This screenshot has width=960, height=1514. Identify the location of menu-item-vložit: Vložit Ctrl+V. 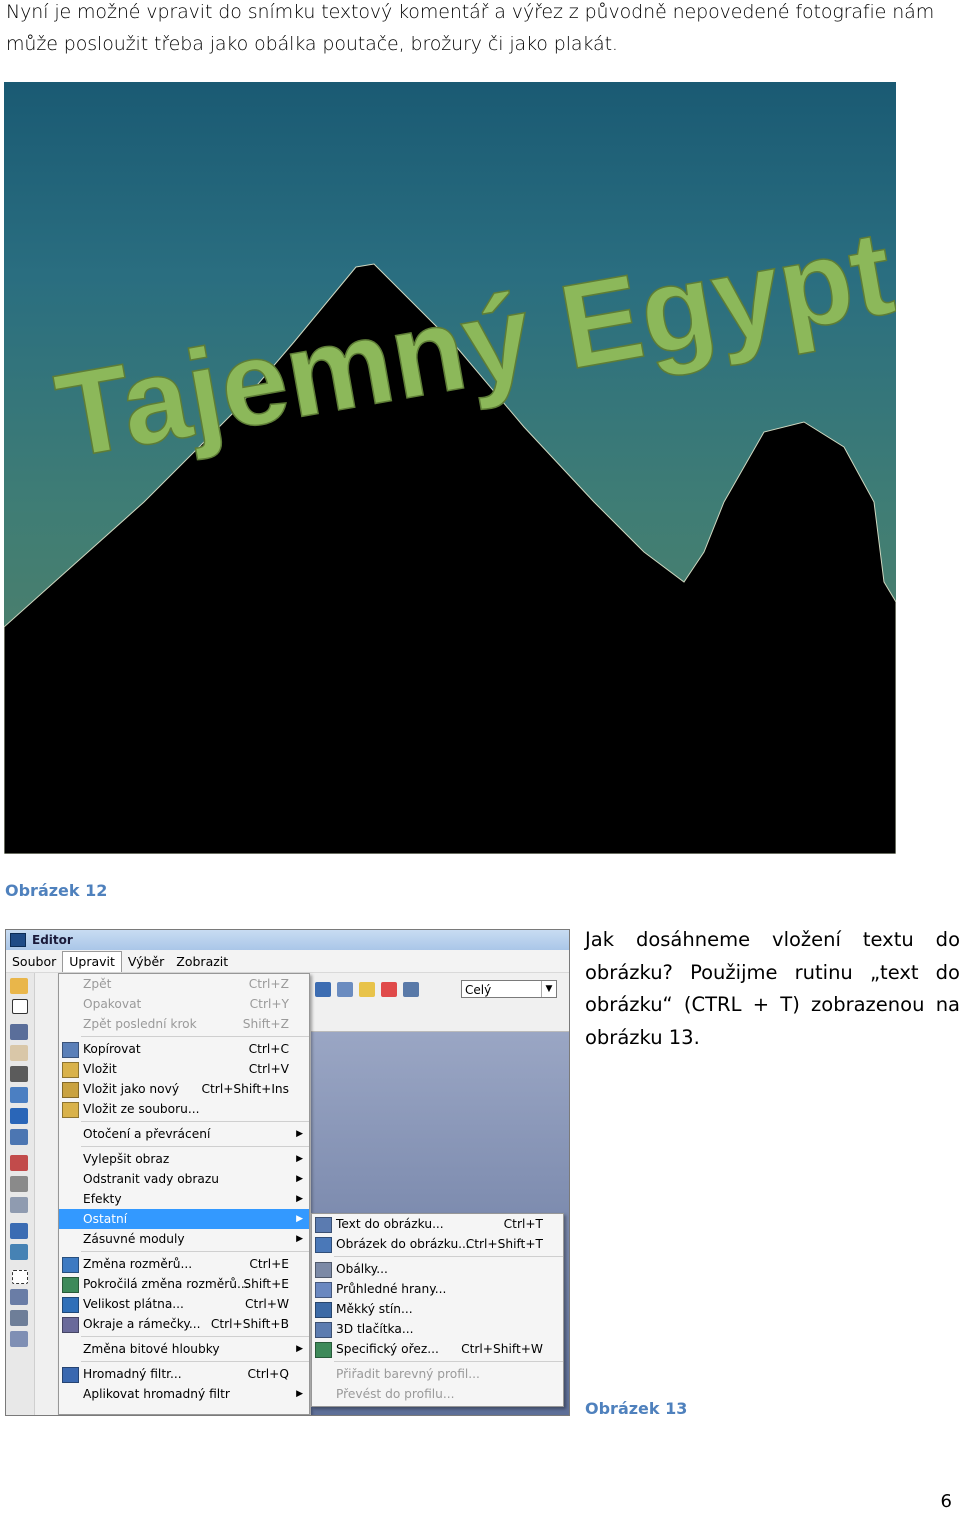
(184, 1069).